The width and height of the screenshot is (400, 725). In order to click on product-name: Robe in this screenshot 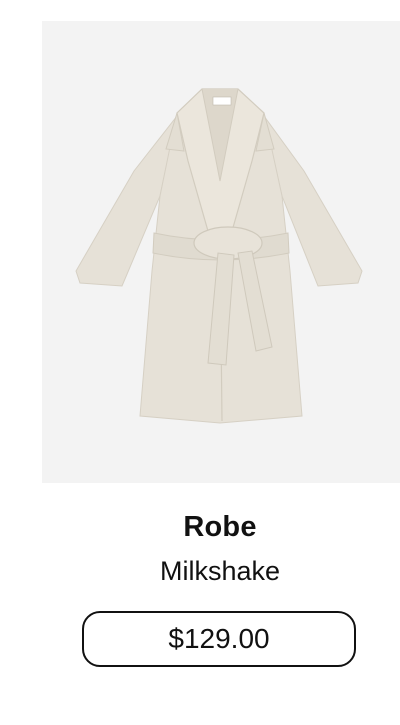, I will do `click(200, 527)`.